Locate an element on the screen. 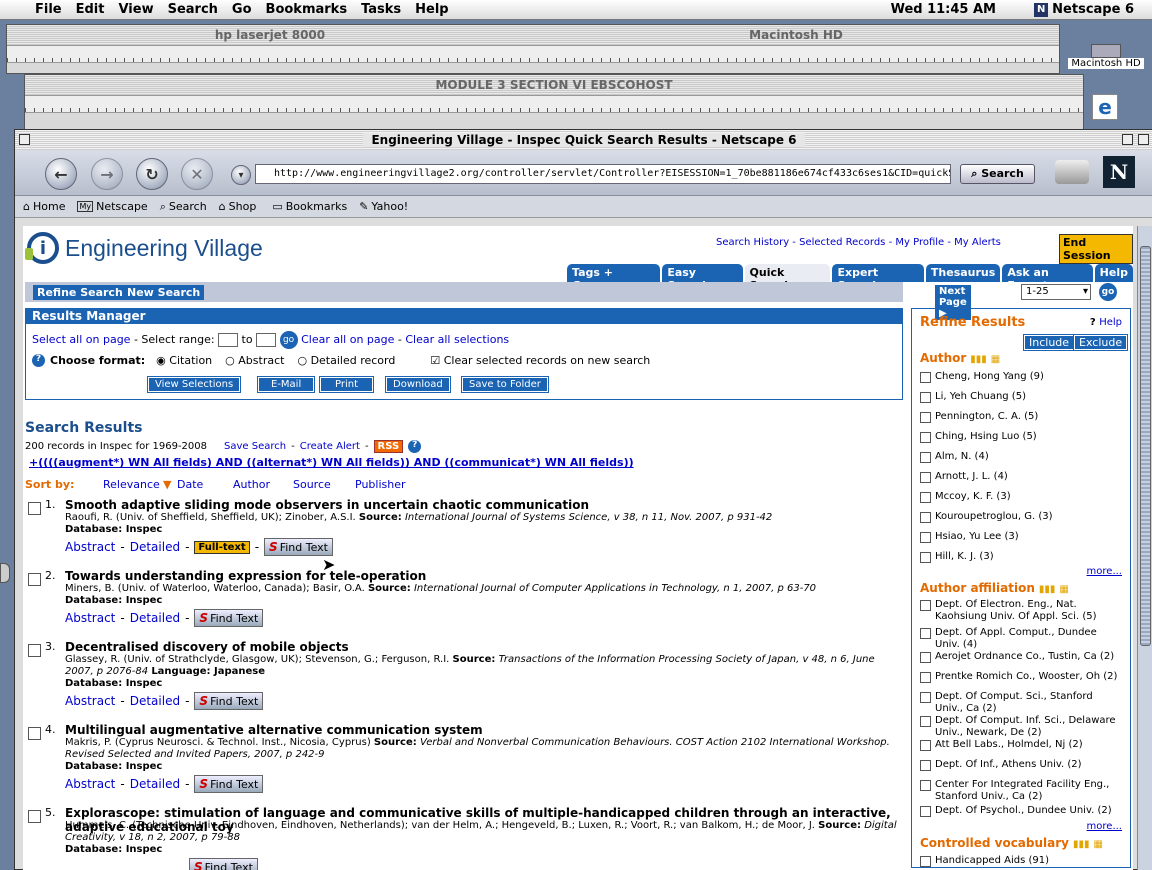 The image size is (1152, 870). exclude-button: Exclude is located at coordinates (1100, 342).